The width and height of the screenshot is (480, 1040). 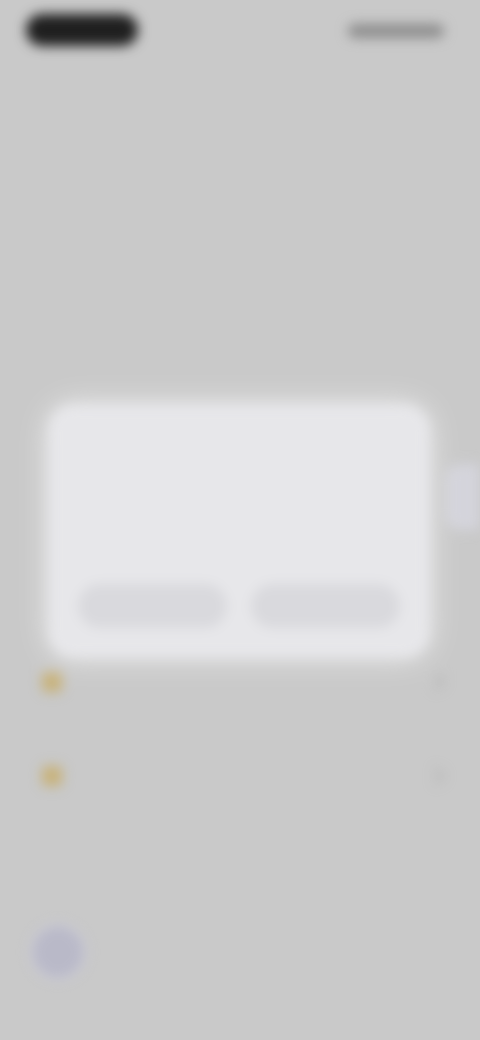 I want to click on dialog-cancel-button, so click(x=152, y=606).